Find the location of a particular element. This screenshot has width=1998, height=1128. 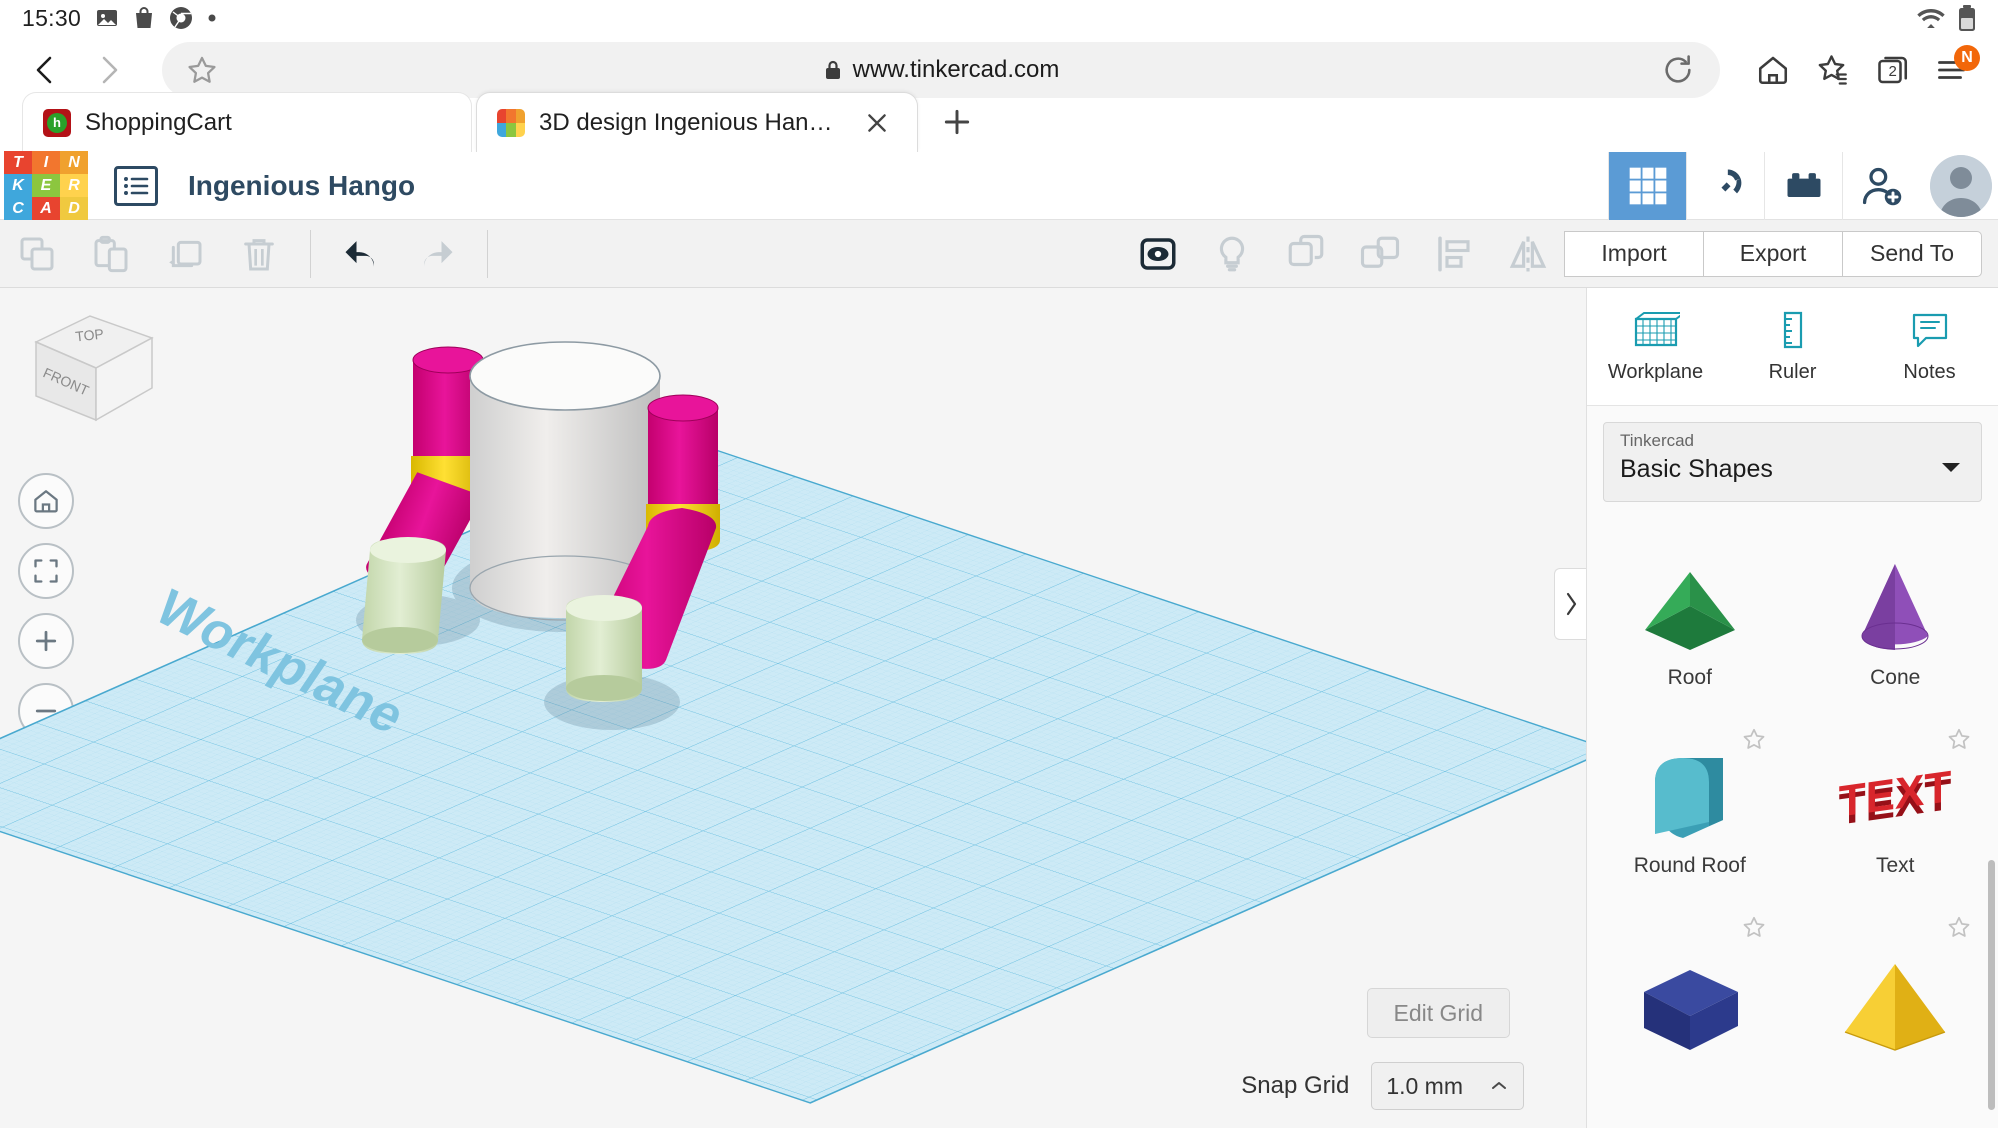

shape-item-pyramid is located at coordinates (1895, 991).